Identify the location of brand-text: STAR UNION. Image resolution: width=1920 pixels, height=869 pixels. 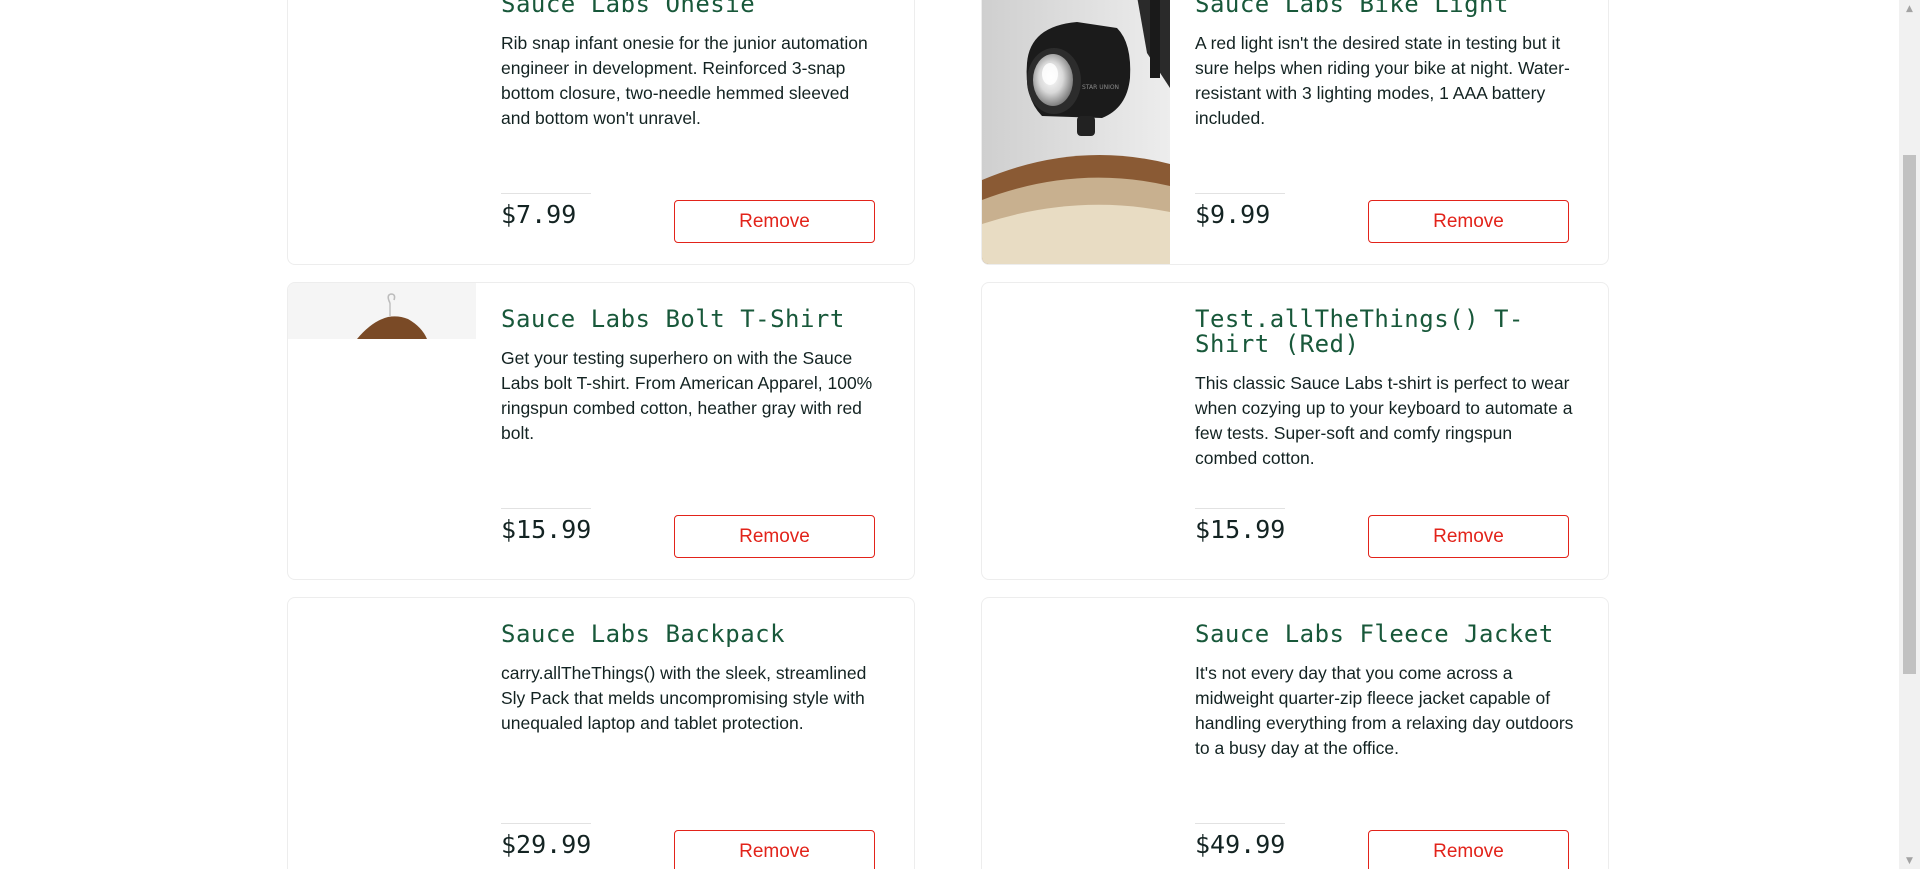
(1100, 87).